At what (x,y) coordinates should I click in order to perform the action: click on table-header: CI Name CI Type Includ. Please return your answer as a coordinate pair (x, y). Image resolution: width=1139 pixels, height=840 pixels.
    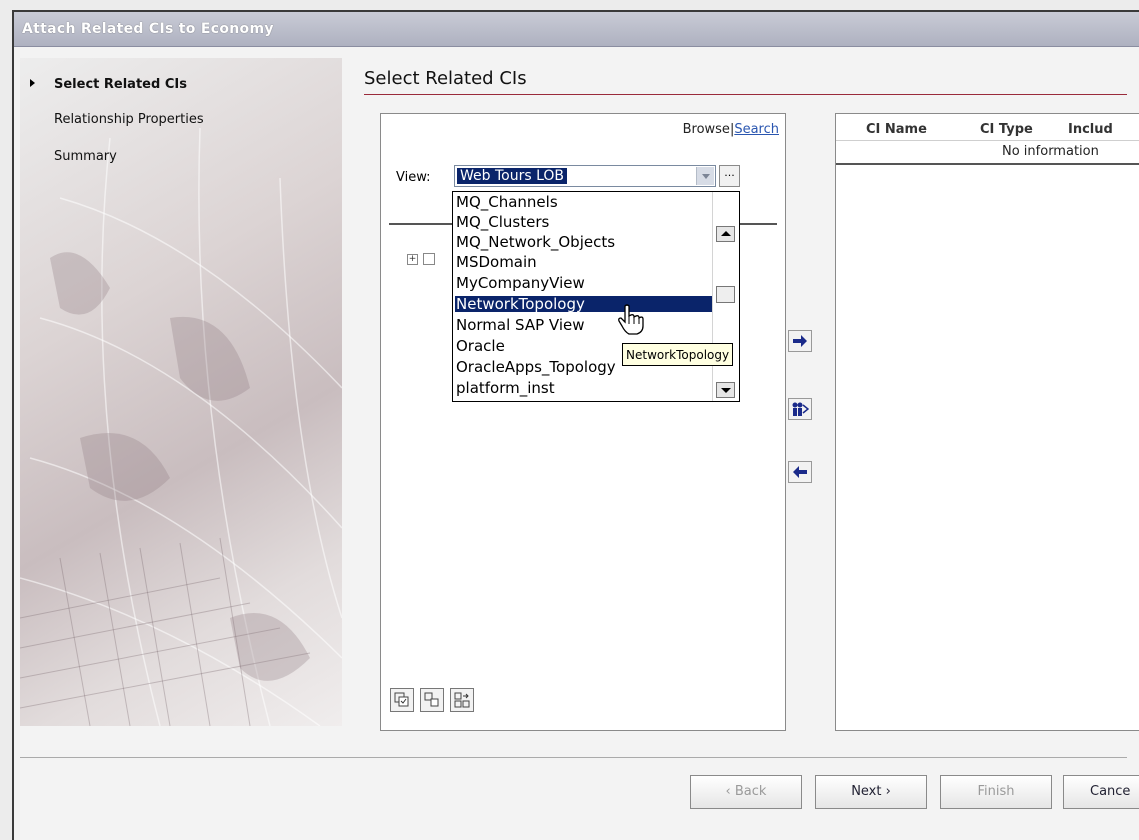
    Looking at the image, I should click on (987, 127).